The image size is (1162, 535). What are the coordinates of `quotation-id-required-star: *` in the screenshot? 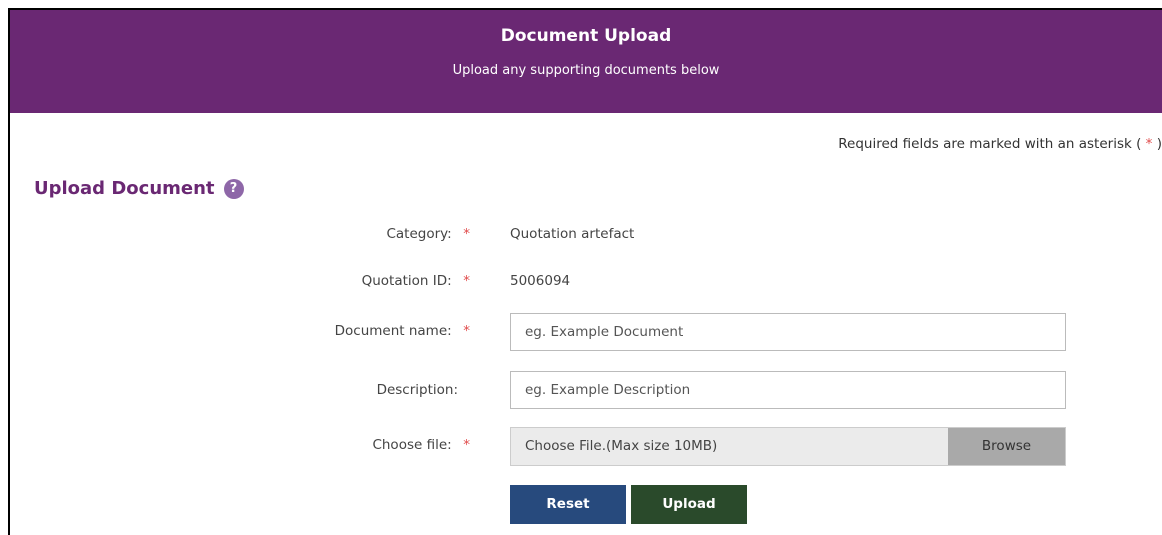 It's located at (466, 281).